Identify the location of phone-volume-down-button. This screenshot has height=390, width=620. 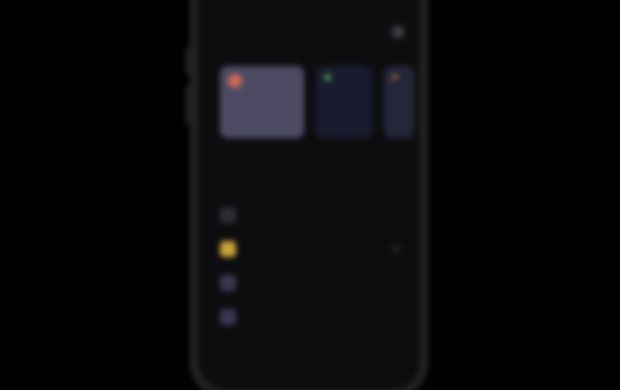
(188, 105).